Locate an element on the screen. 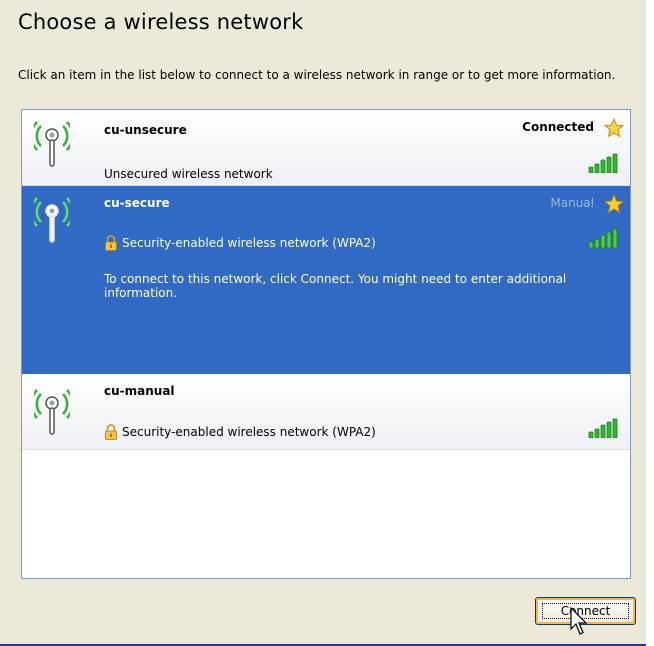 This screenshot has height=646, width=654. mouse-pointer-icon is located at coordinates (579, 621).